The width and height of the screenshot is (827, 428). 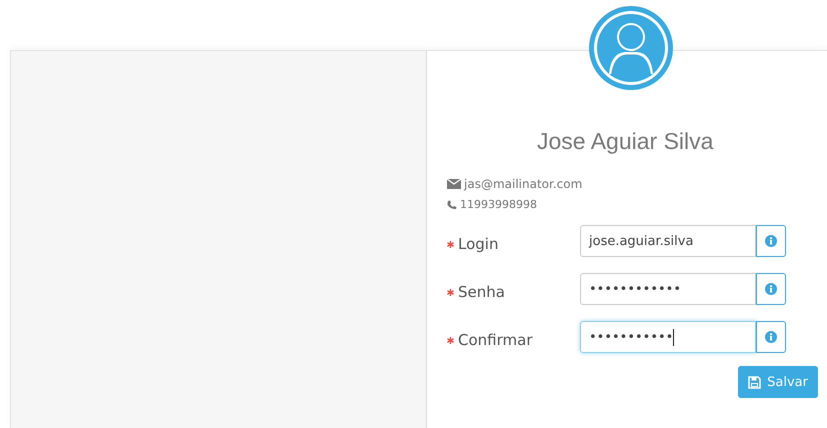 I want to click on input-field: •••••••••••, so click(x=668, y=337).